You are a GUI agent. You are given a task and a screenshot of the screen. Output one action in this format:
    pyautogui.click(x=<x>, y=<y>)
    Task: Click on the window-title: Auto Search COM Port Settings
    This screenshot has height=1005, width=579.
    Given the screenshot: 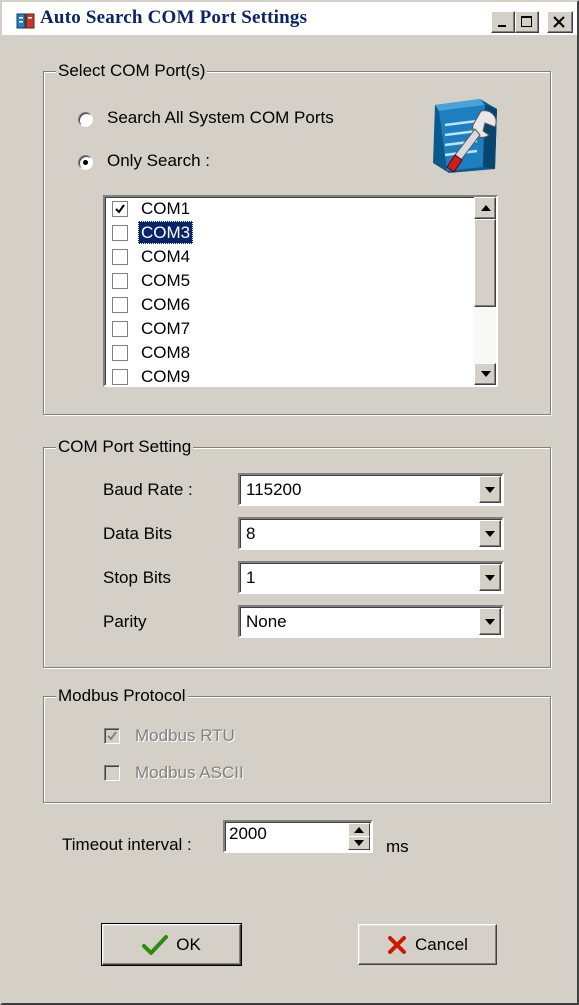 What is the action you would take?
    pyautogui.click(x=174, y=17)
    